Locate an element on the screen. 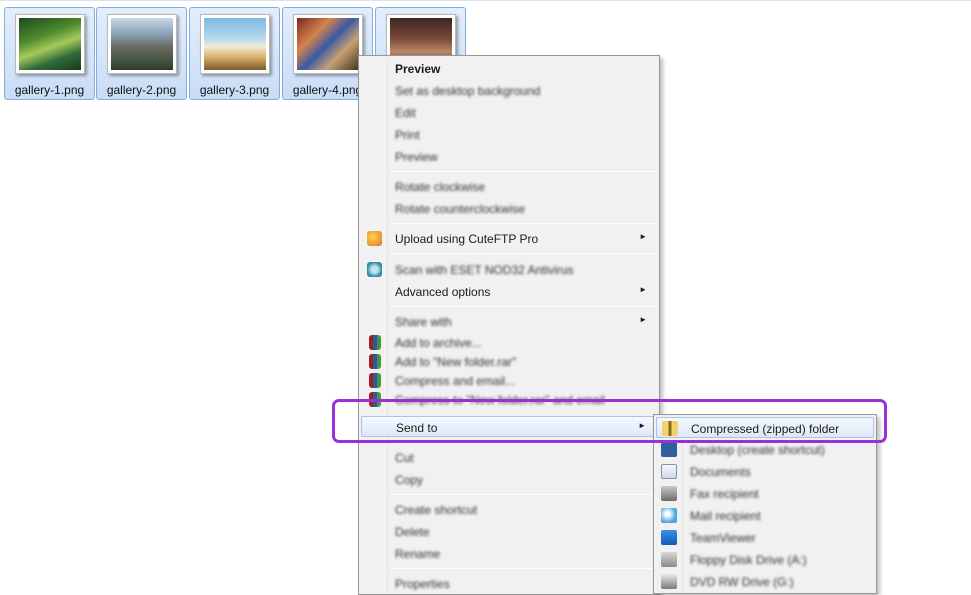  menu-item-rotate-counterclockwise: Rotate counterclockwise is located at coordinates (509, 208).